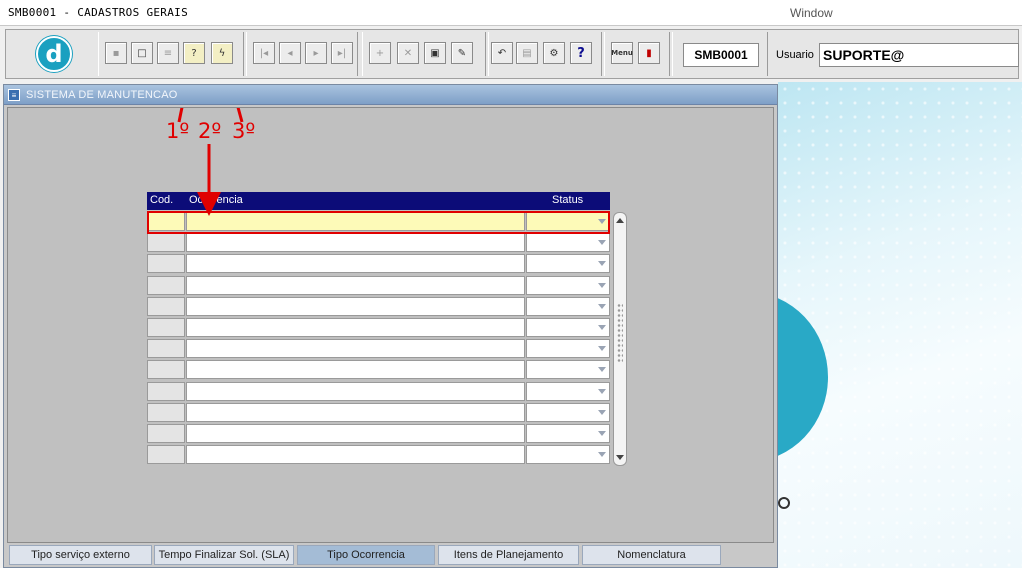 This screenshot has height=568, width=1022. Describe the element at coordinates (378, 222) in the screenshot. I see `selected-row-highlight` at that location.